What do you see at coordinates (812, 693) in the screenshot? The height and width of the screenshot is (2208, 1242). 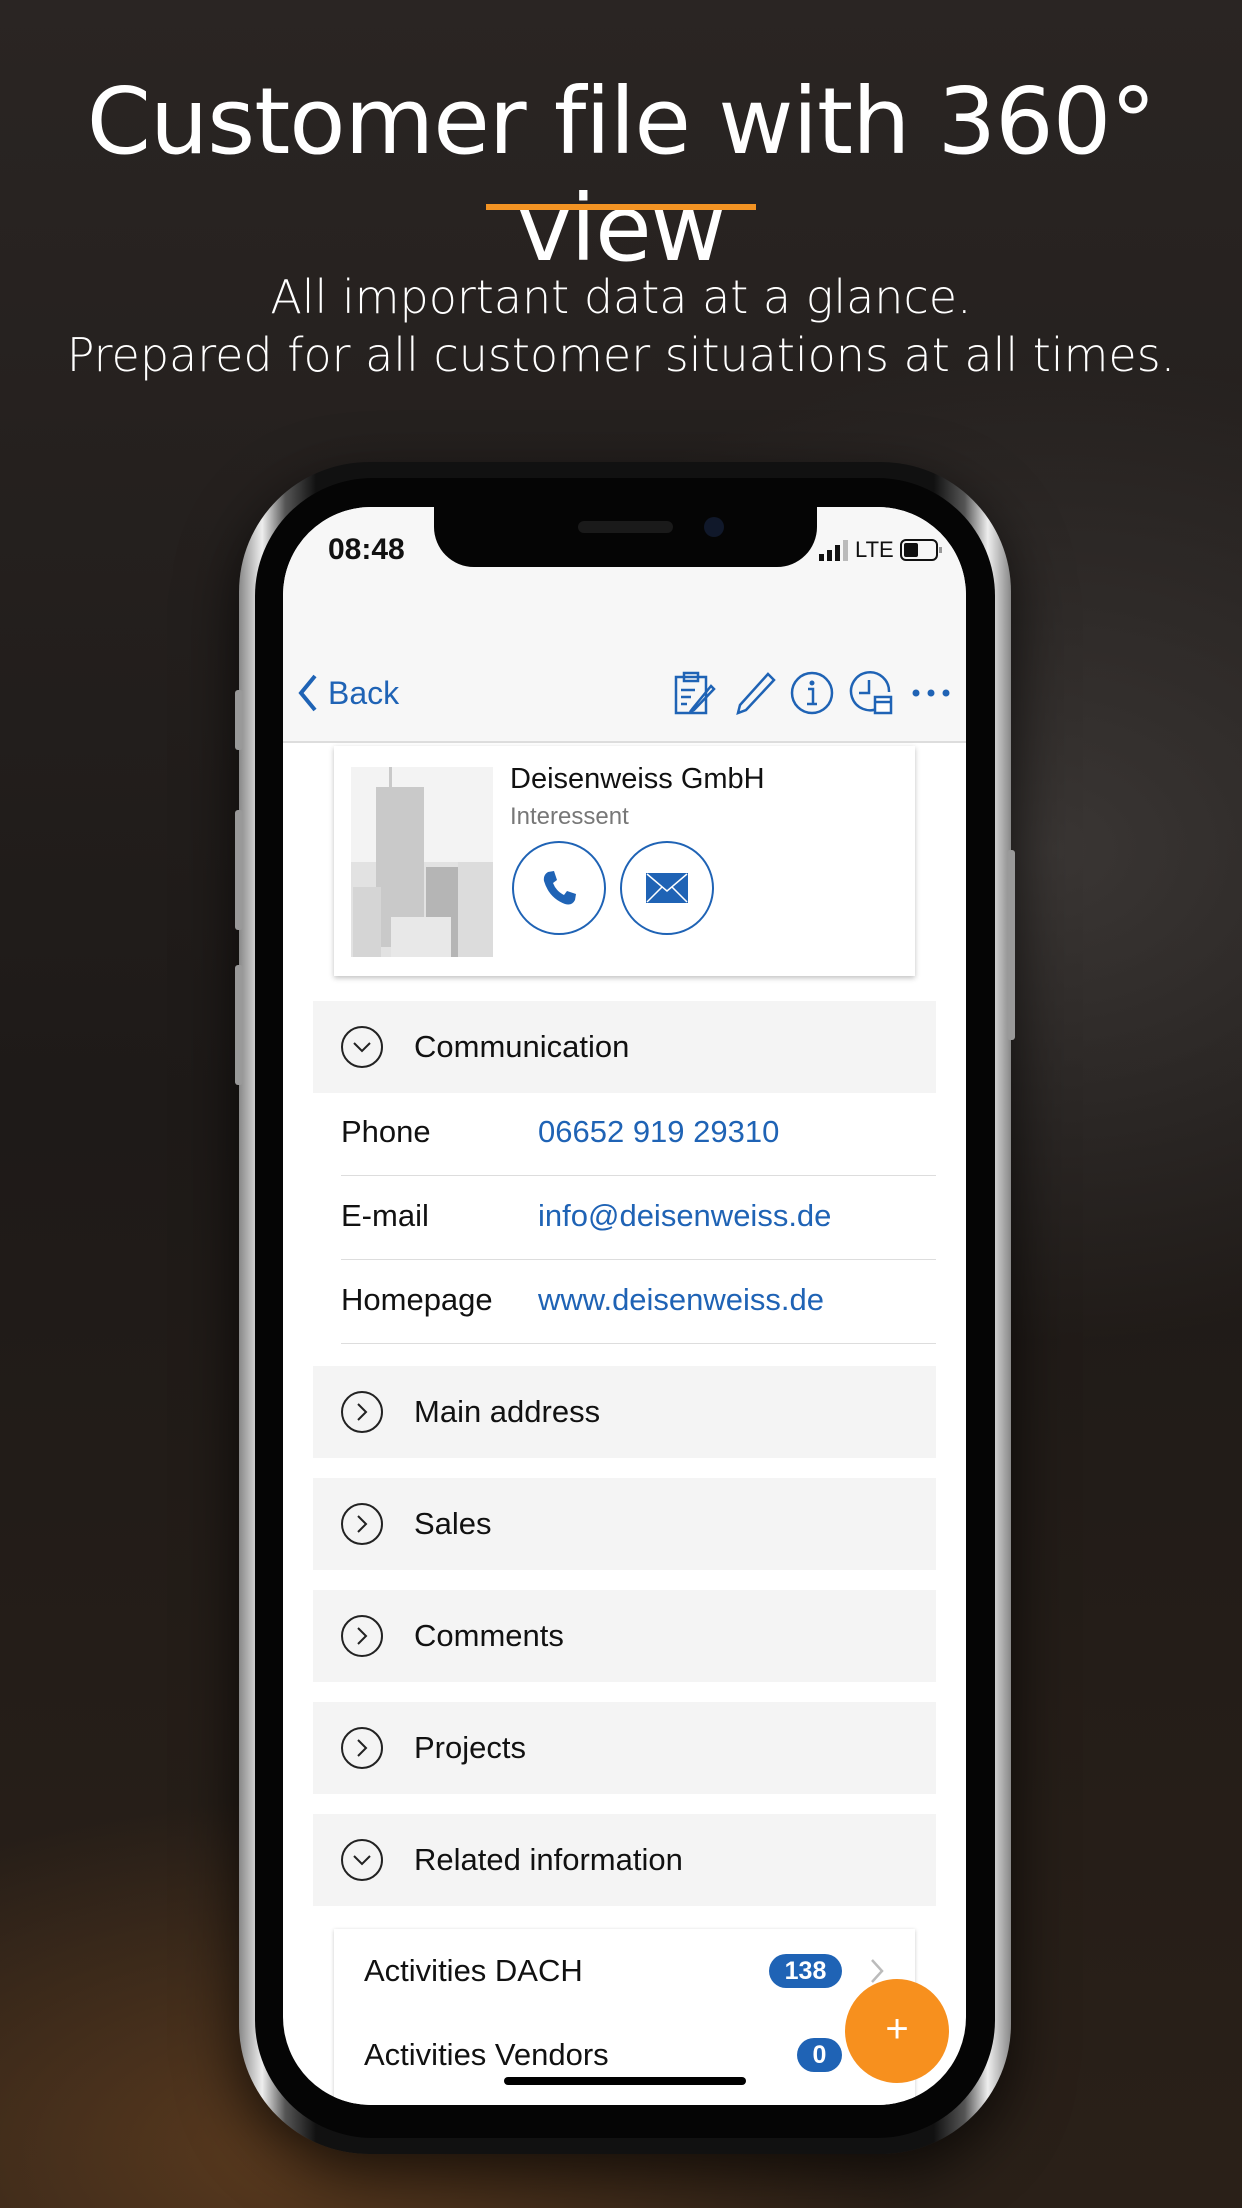 I see `info-icon` at bounding box center [812, 693].